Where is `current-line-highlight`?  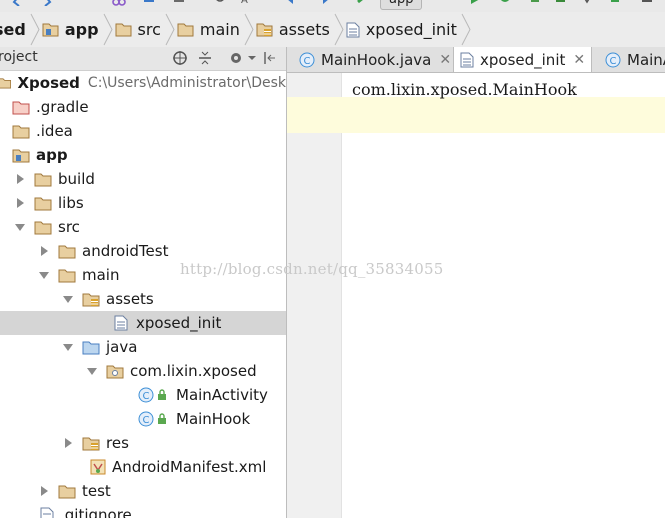 current-line-highlight is located at coordinates (476, 115).